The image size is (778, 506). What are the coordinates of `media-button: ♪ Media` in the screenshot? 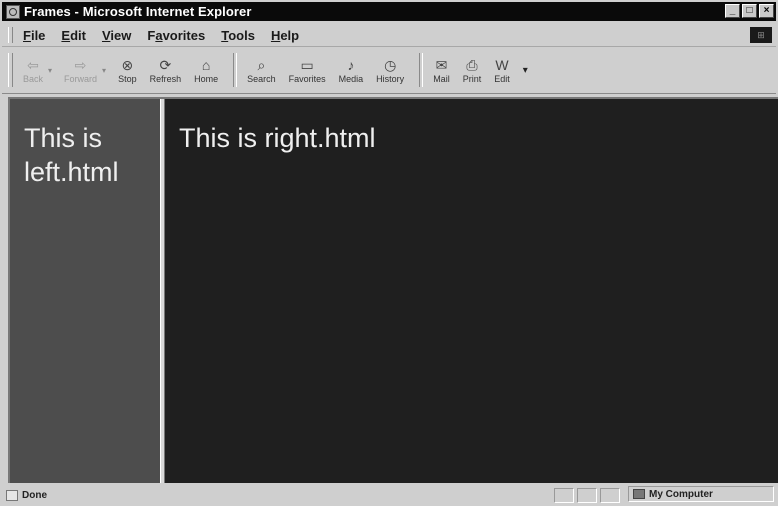 It's located at (351, 70).